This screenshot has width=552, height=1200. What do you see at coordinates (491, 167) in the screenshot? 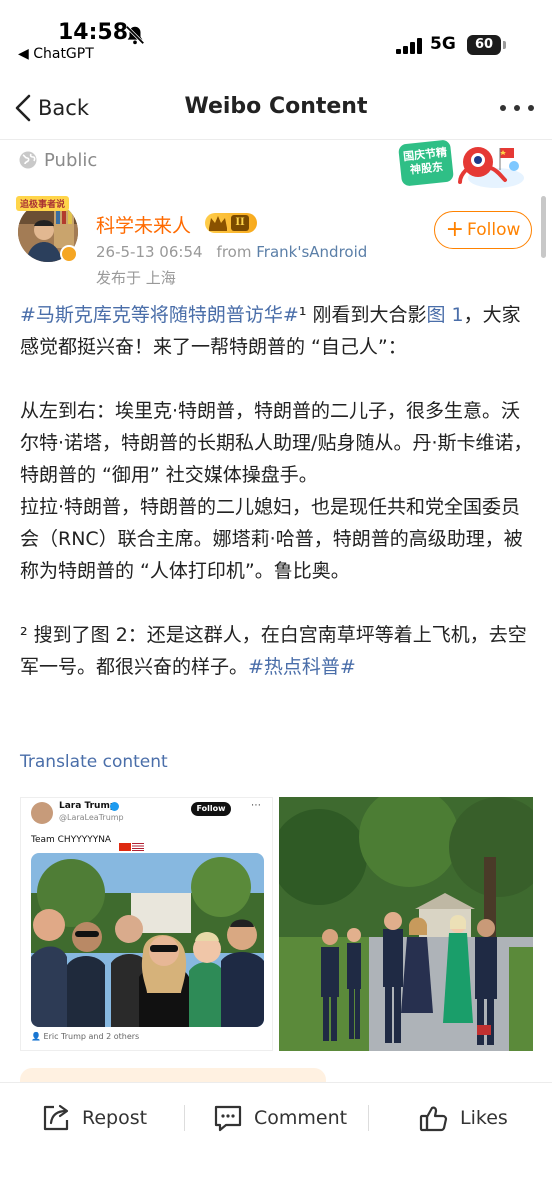
I see `mascot-icon` at bounding box center [491, 167].